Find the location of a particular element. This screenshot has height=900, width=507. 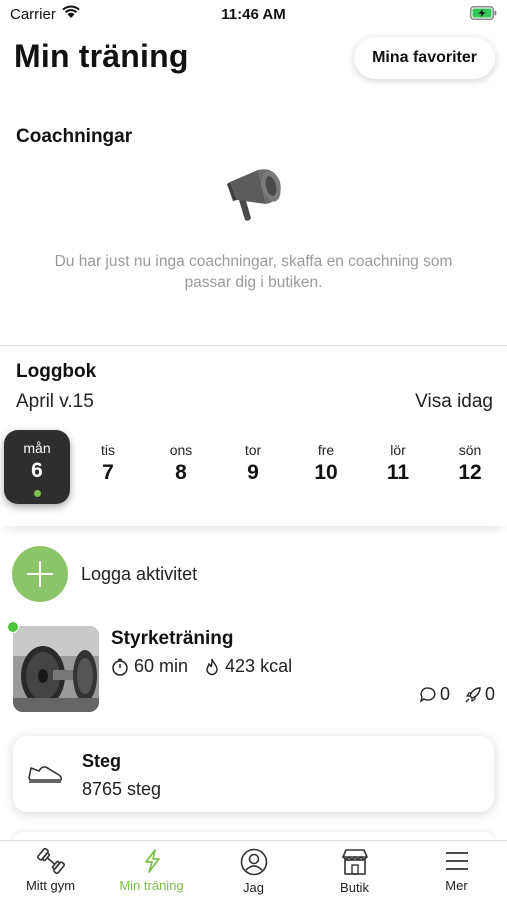

comment-count: 0 is located at coordinates (444, 694).